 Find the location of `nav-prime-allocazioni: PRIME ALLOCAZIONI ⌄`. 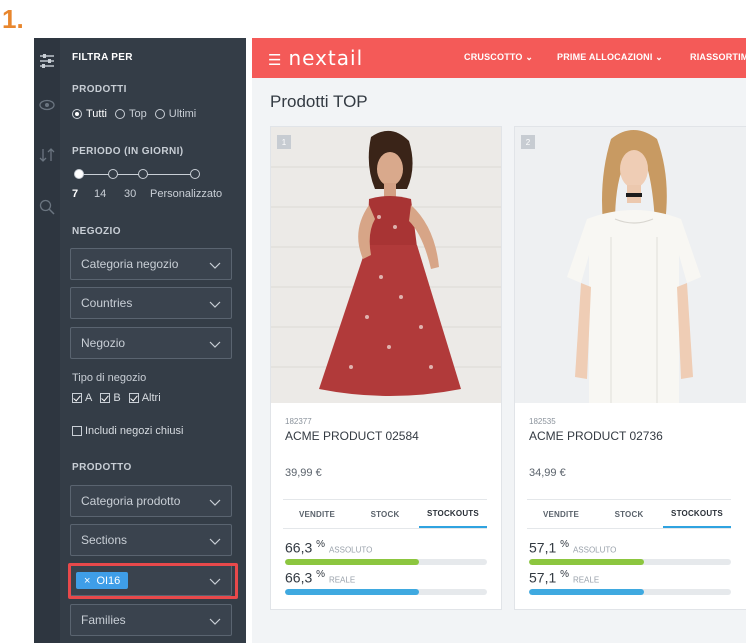

nav-prime-allocazioni: PRIME ALLOCAZIONI ⌄ is located at coordinates (610, 57).